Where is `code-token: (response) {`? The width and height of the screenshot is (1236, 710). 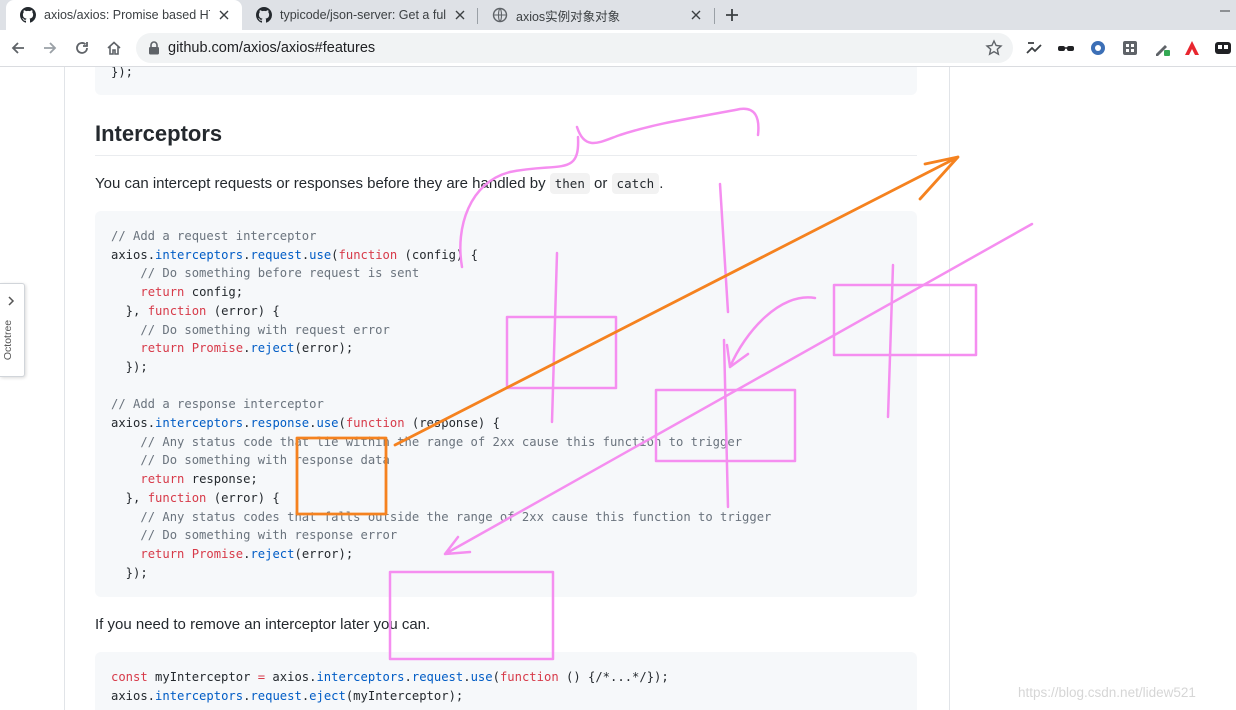
code-token: (response) { is located at coordinates (452, 423).